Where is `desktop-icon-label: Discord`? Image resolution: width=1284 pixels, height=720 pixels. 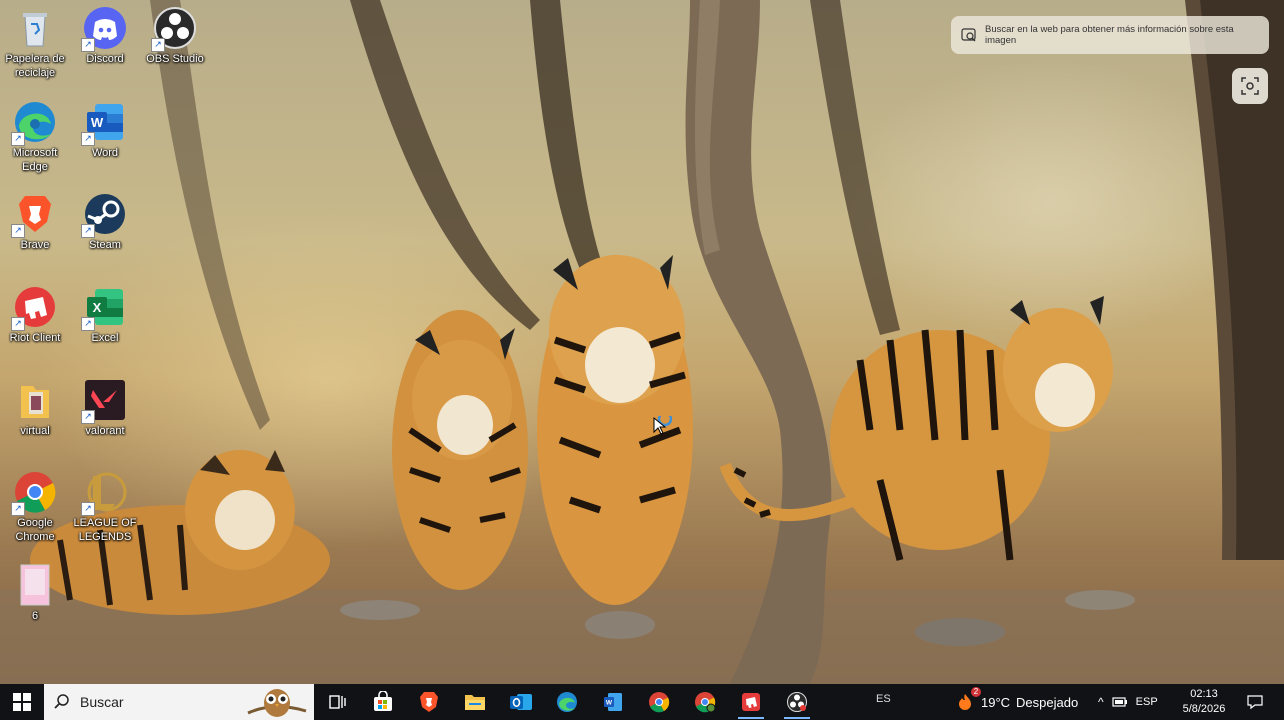 desktop-icon-label: Discord is located at coordinates (105, 59).